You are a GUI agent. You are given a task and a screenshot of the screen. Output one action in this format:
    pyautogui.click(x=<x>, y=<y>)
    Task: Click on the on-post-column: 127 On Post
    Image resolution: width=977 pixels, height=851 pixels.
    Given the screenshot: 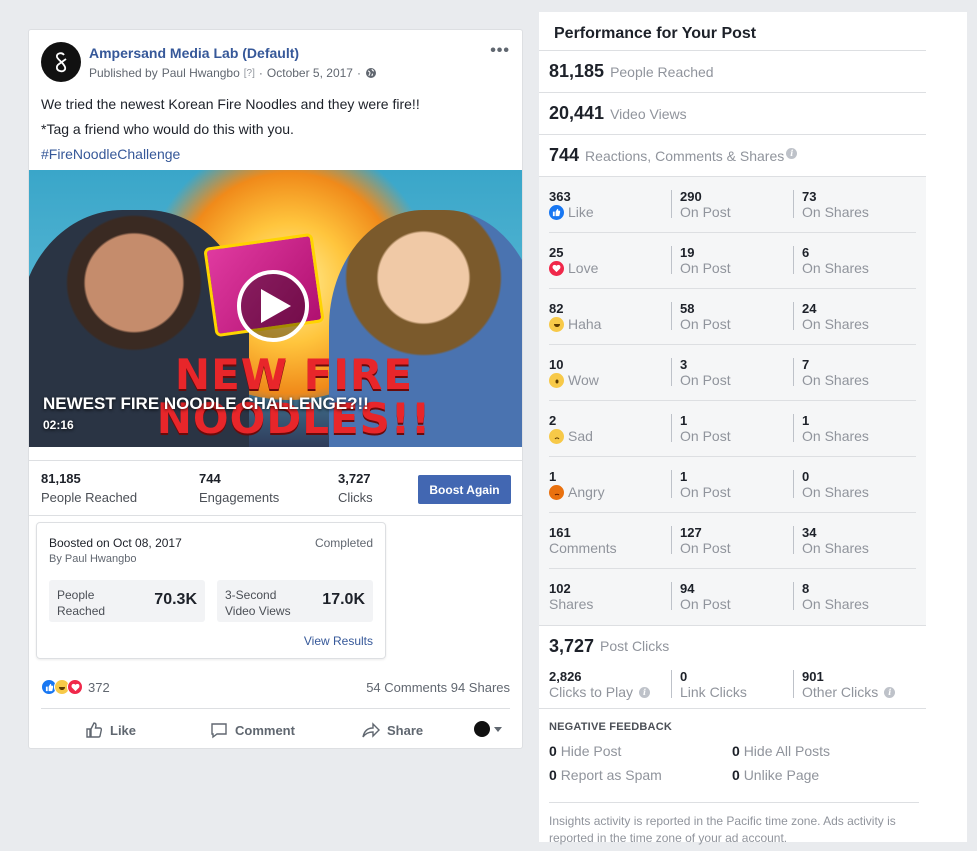 What is the action you would take?
    pyautogui.click(x=701, y=541)
    